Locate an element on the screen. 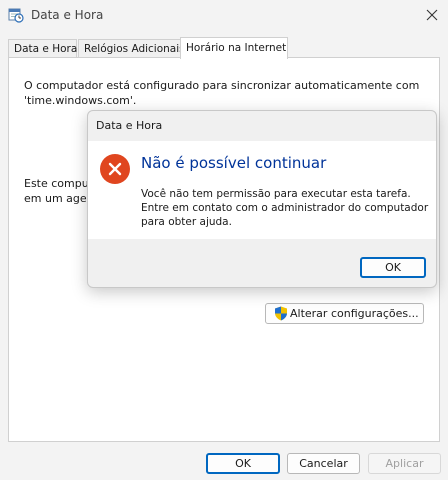 The height and width of the screenshot is (480, 448). dialog-title: Data e Hora is located at coordinates (129, 125).